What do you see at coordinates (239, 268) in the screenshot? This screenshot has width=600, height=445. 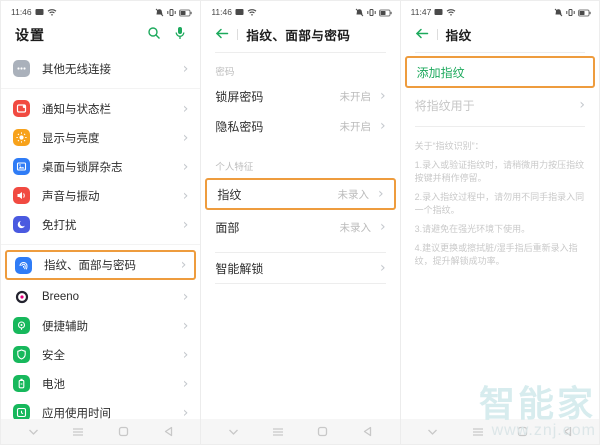 I see `row-label: 智能解锁` at bounding box center [239, 268].